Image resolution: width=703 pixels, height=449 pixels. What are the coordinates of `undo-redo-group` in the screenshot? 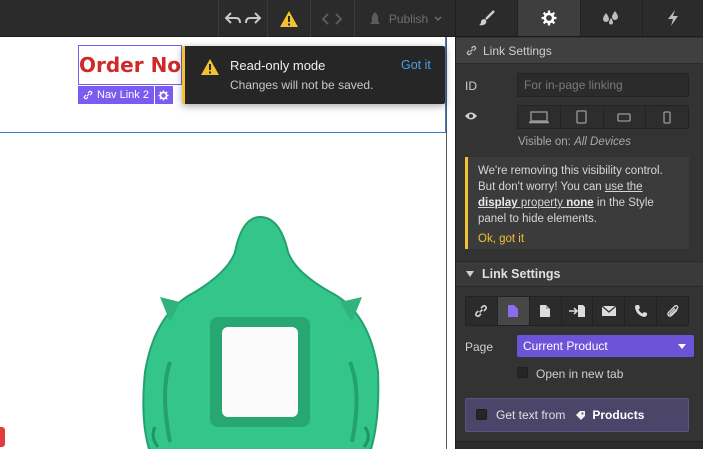 It's located at (242, 18).